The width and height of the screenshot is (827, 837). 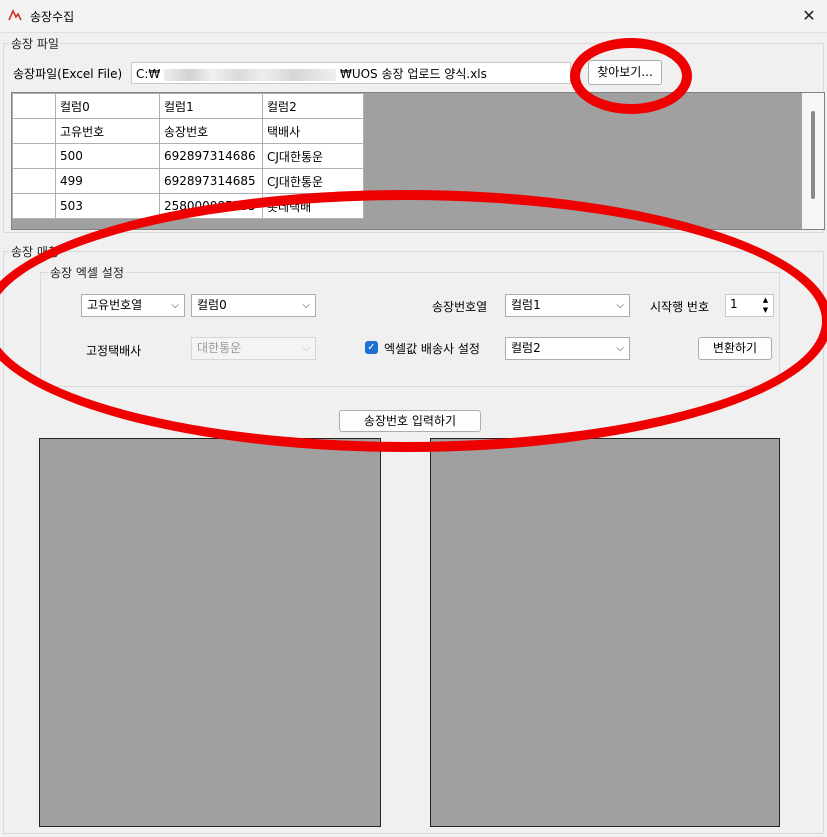 What do you see at coordinates (211, 131) in the screenshot?
I see `table-cell: 송장번호` at bounding box center [211, 131].